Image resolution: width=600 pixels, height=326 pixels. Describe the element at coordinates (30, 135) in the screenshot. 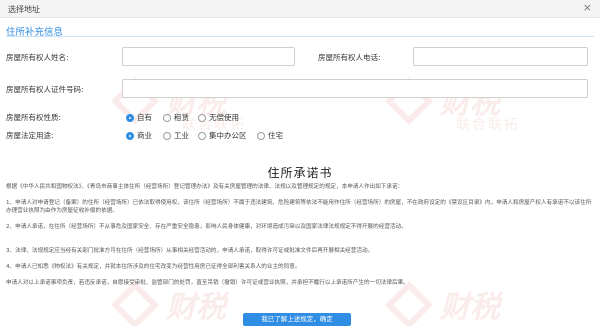

I see `usage-label: 房屋法定用途:` at that location.